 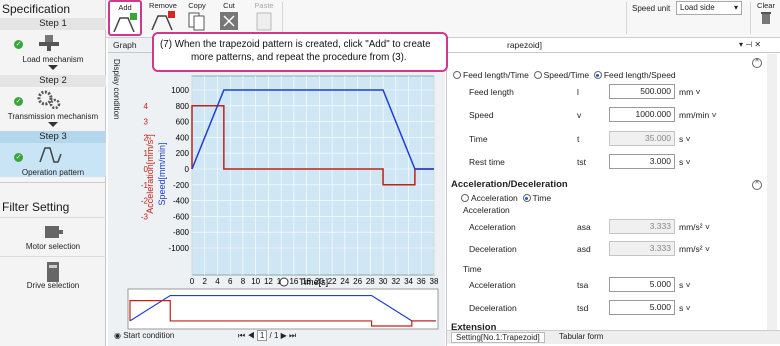 What do you see at coordinates (313, 282) in the screenshot?
I see `x-axis-label: Time[s]` at bounding box center [313, 282].